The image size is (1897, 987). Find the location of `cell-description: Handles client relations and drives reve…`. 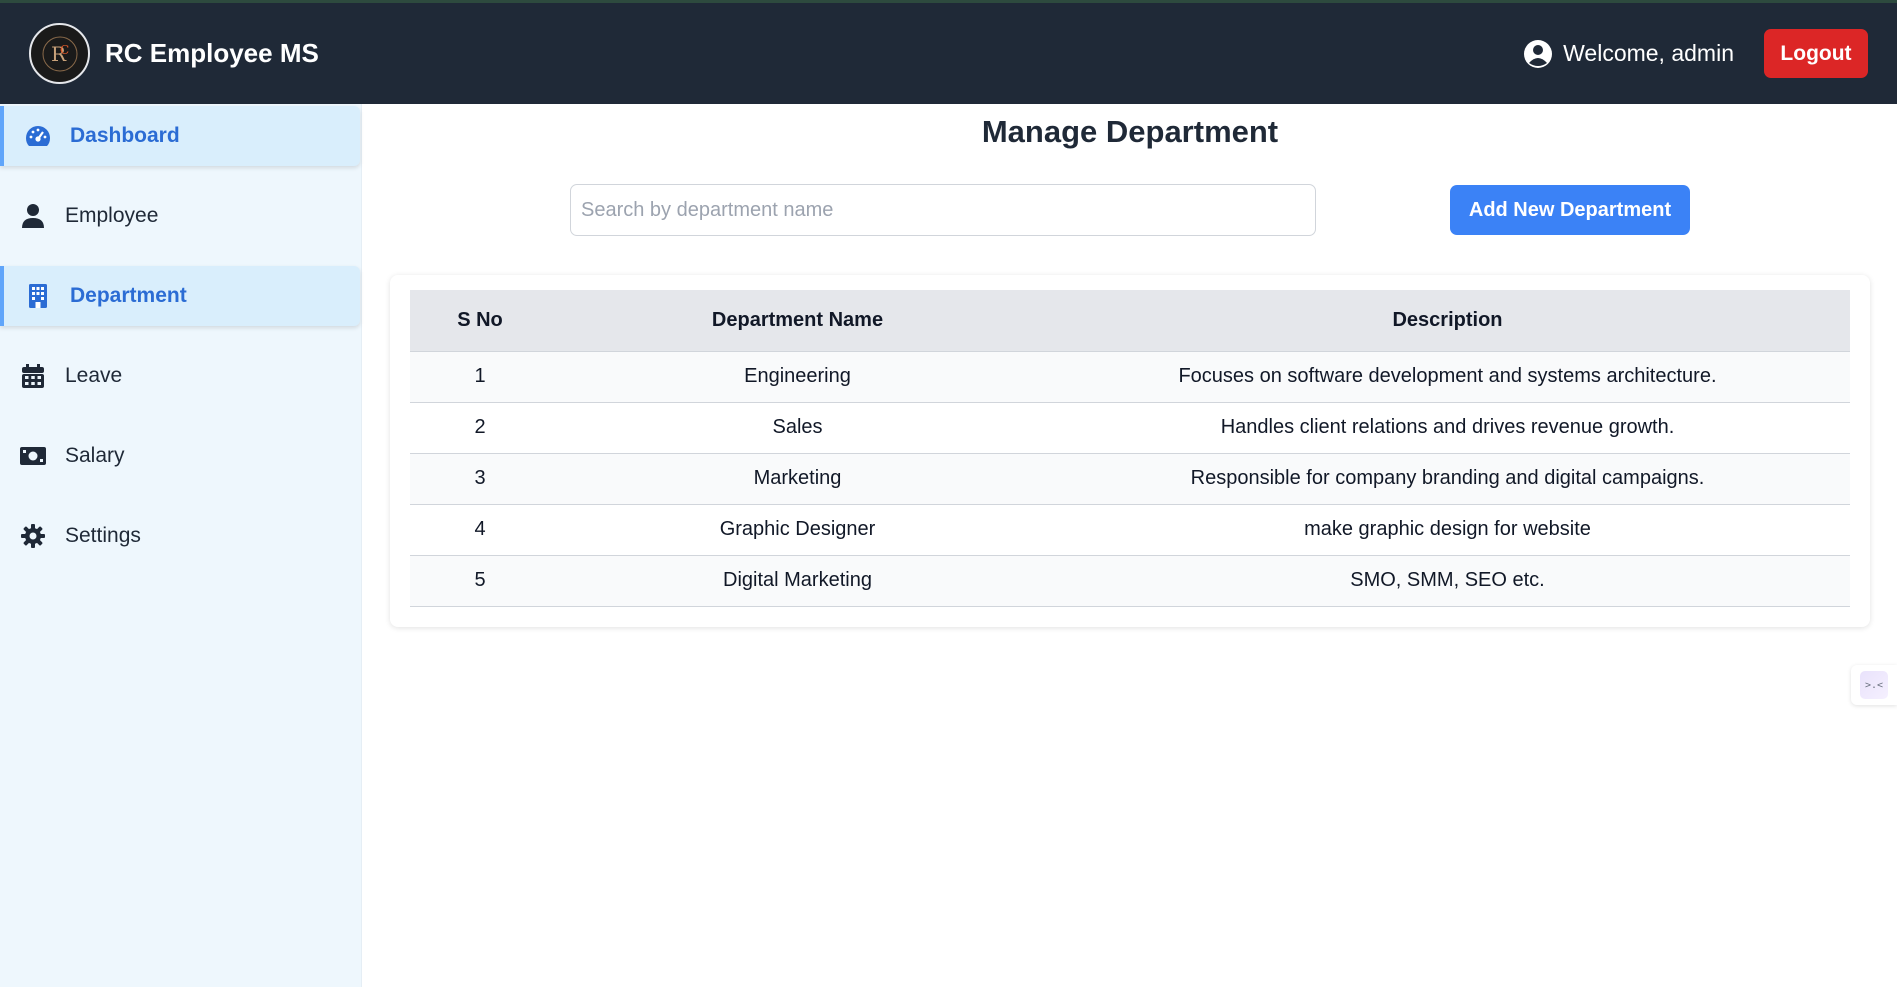

cell-description: Handles client relations and drives reve… is located at coordinates (1447, 428).